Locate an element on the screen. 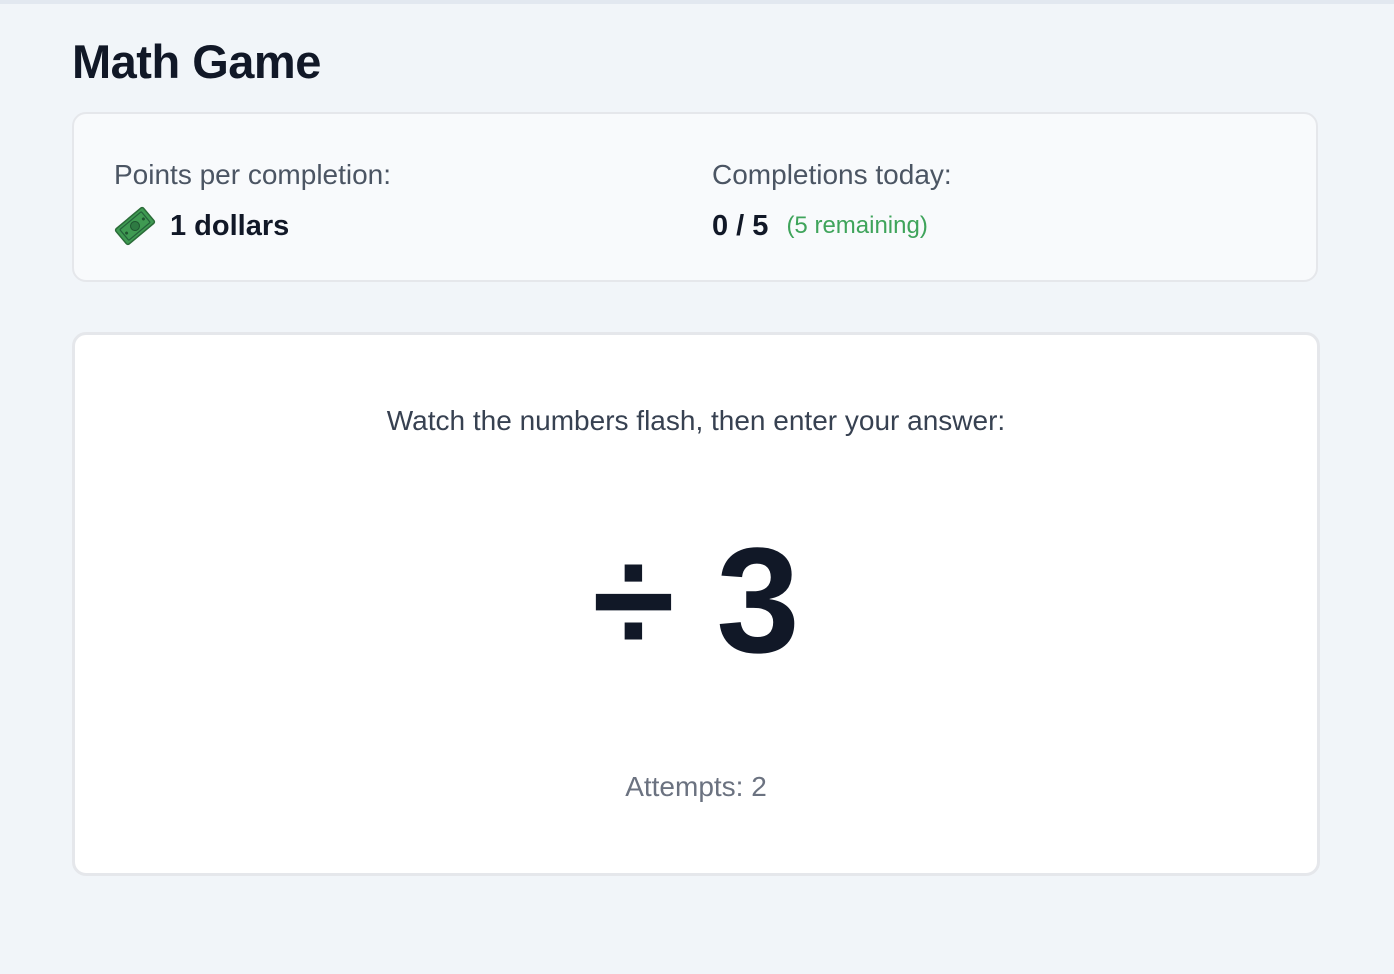  points-value: 1 dollars is located at coordinates (230, 225).